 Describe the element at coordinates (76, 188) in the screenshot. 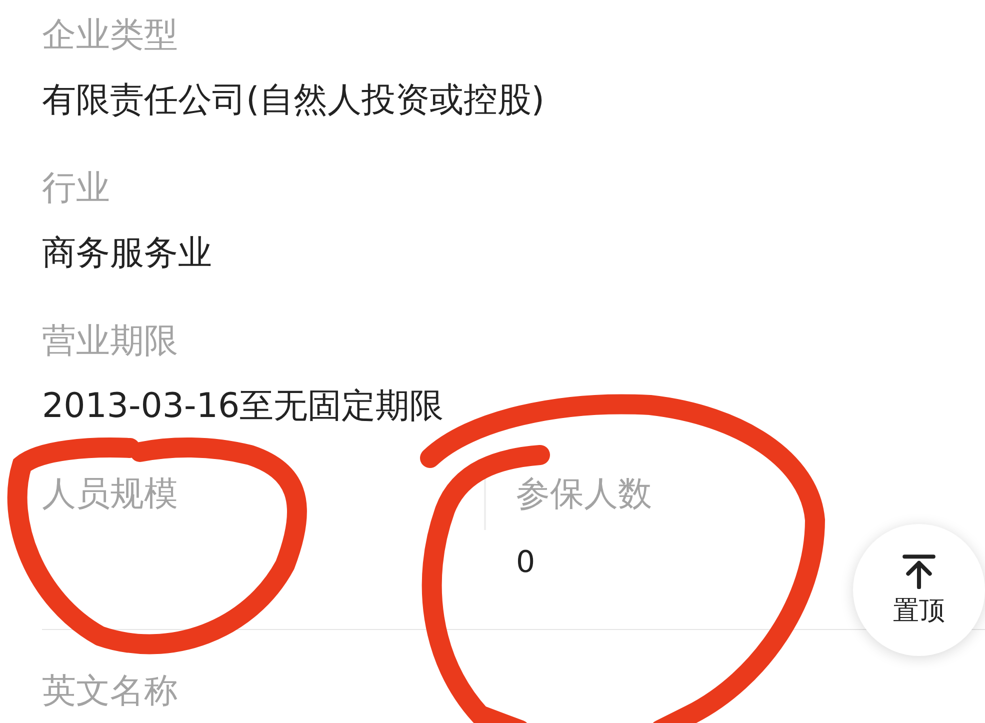

I see `field-label: 行业` at that location.